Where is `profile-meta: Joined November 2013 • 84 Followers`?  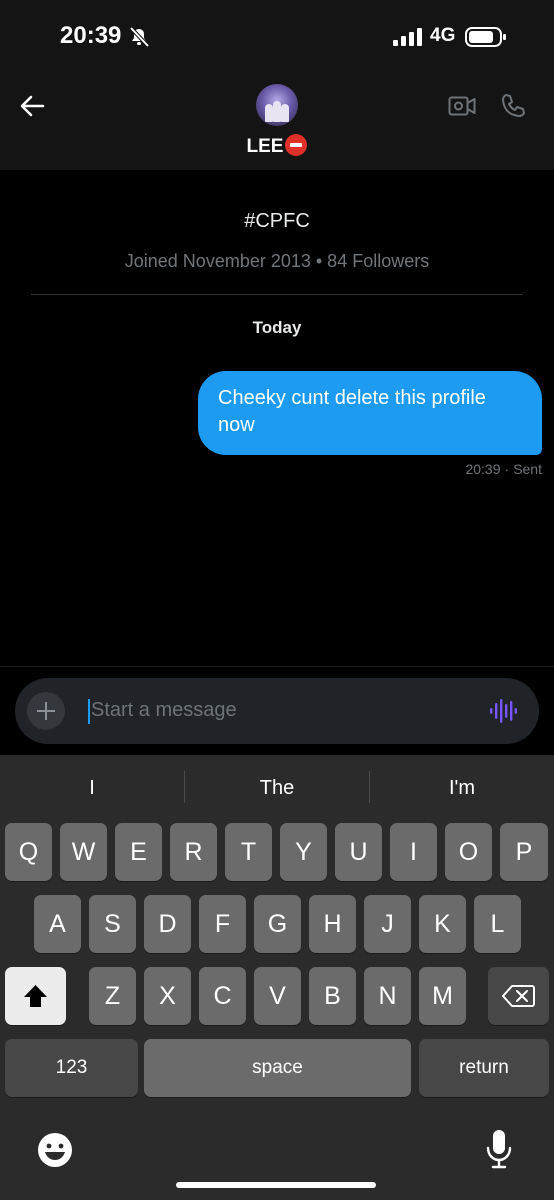 profile-meta: Joined November 2013 • 84 Followers is located at coordinates (277, 261).